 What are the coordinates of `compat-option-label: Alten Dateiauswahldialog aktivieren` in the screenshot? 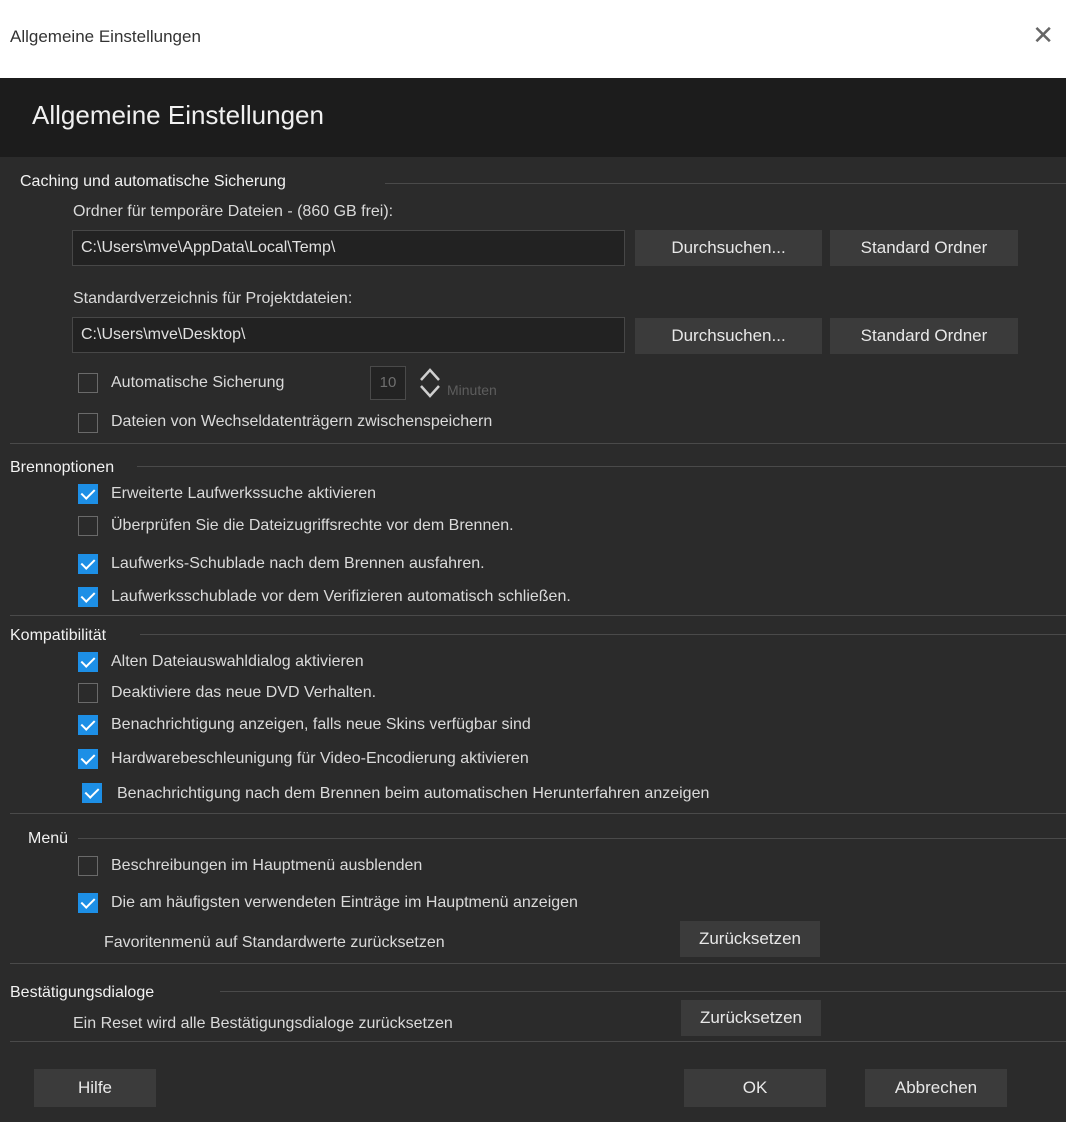 It's located at (237, 661).